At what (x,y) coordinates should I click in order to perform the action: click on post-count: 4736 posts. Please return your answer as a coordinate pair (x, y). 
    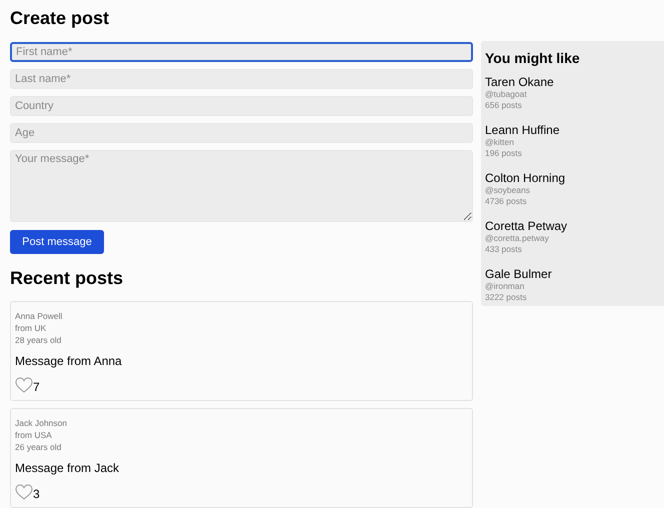
    Looking at the image, I should click on (506, 201).